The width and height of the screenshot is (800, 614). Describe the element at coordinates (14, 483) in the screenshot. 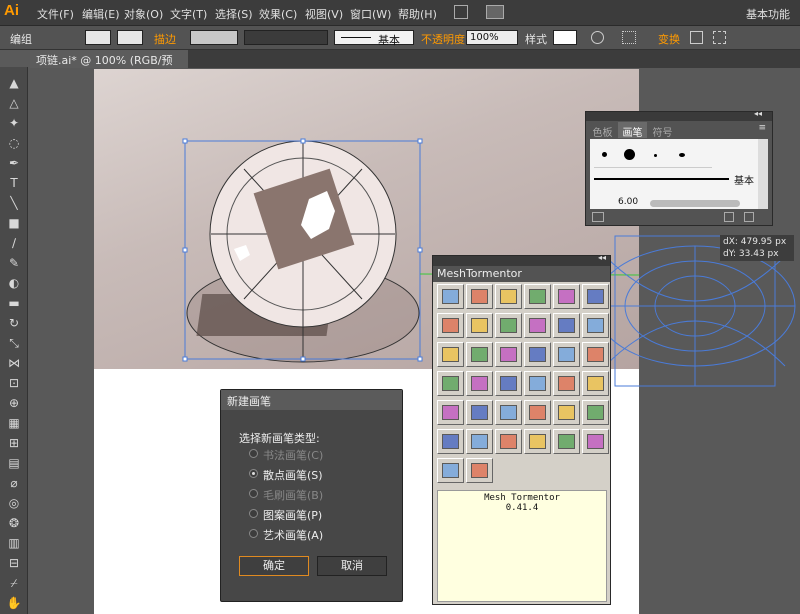

I see `eyedropper-tool-icon: ⌀` at that location.